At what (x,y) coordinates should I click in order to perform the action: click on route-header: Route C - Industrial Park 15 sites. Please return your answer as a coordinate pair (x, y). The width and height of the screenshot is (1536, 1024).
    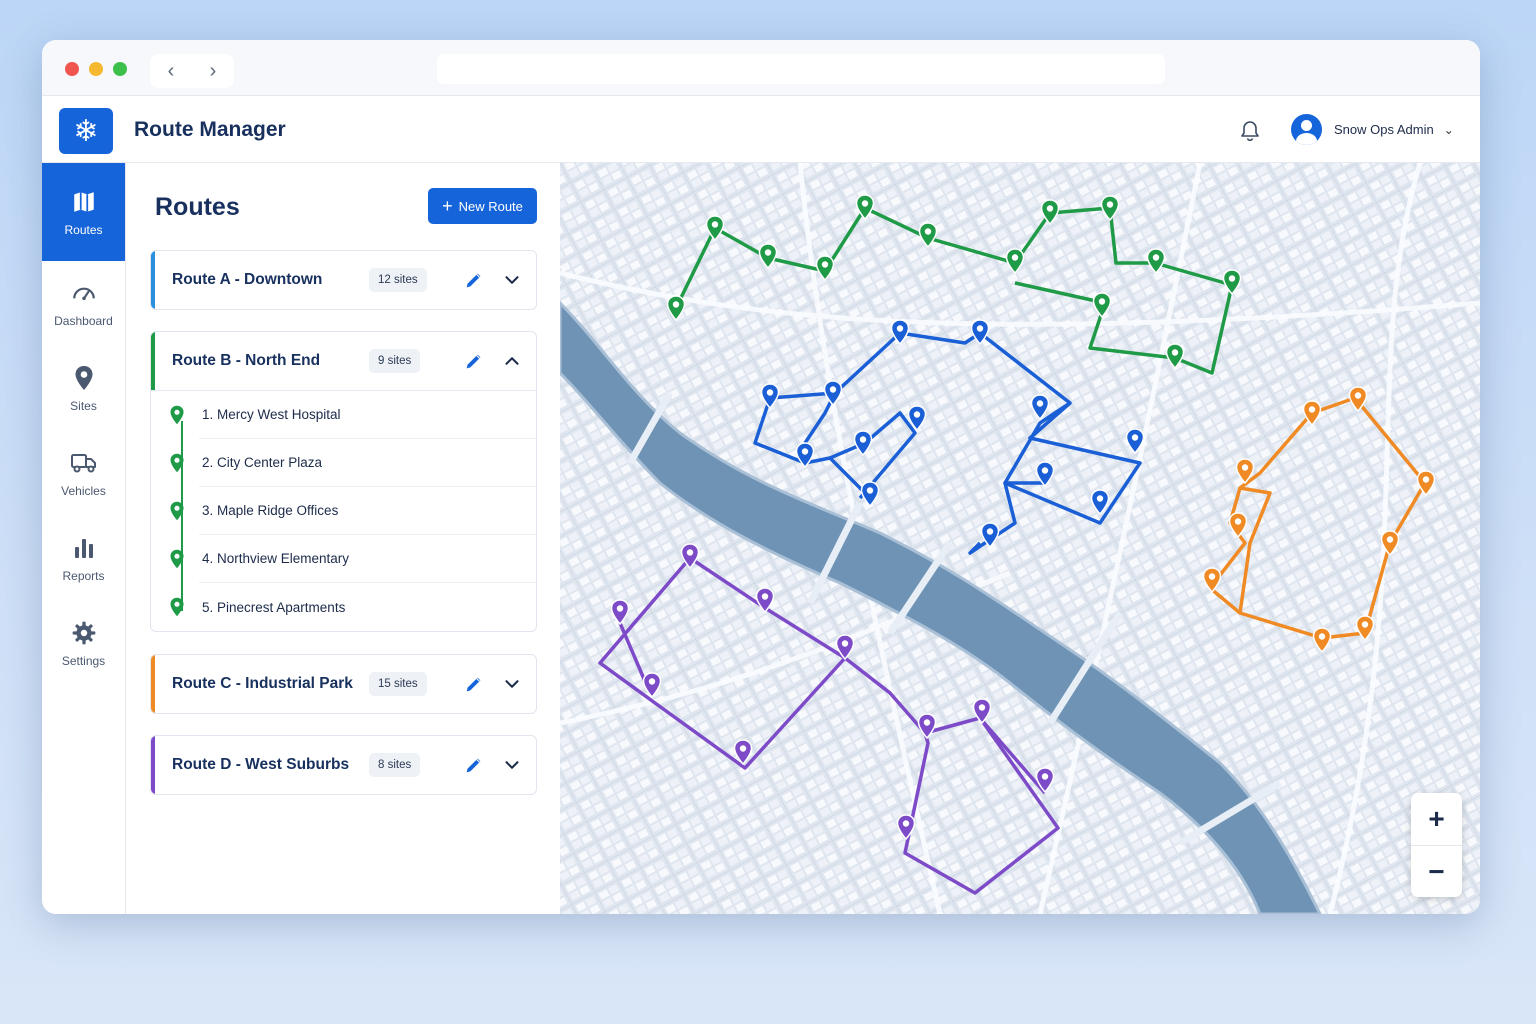
    Looking at the image, I should click on (343, 684).